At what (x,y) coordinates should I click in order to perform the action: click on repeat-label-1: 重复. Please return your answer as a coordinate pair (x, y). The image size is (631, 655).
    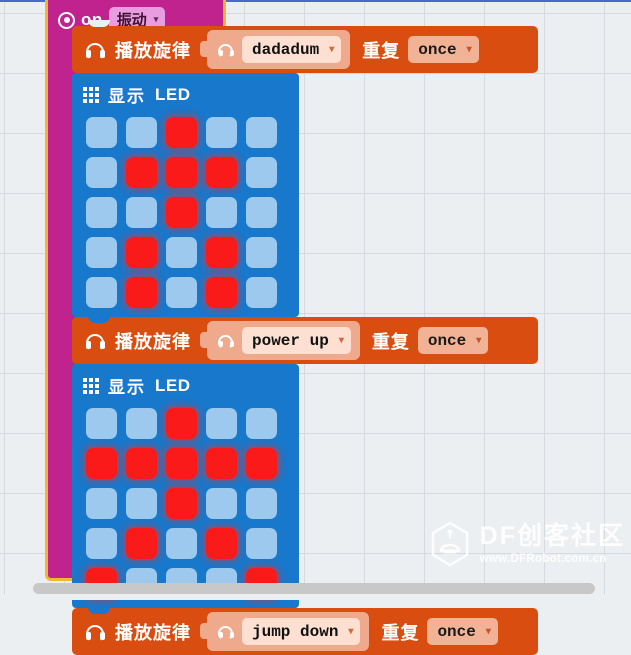
    Looking at the image, I should click on (381, 50).